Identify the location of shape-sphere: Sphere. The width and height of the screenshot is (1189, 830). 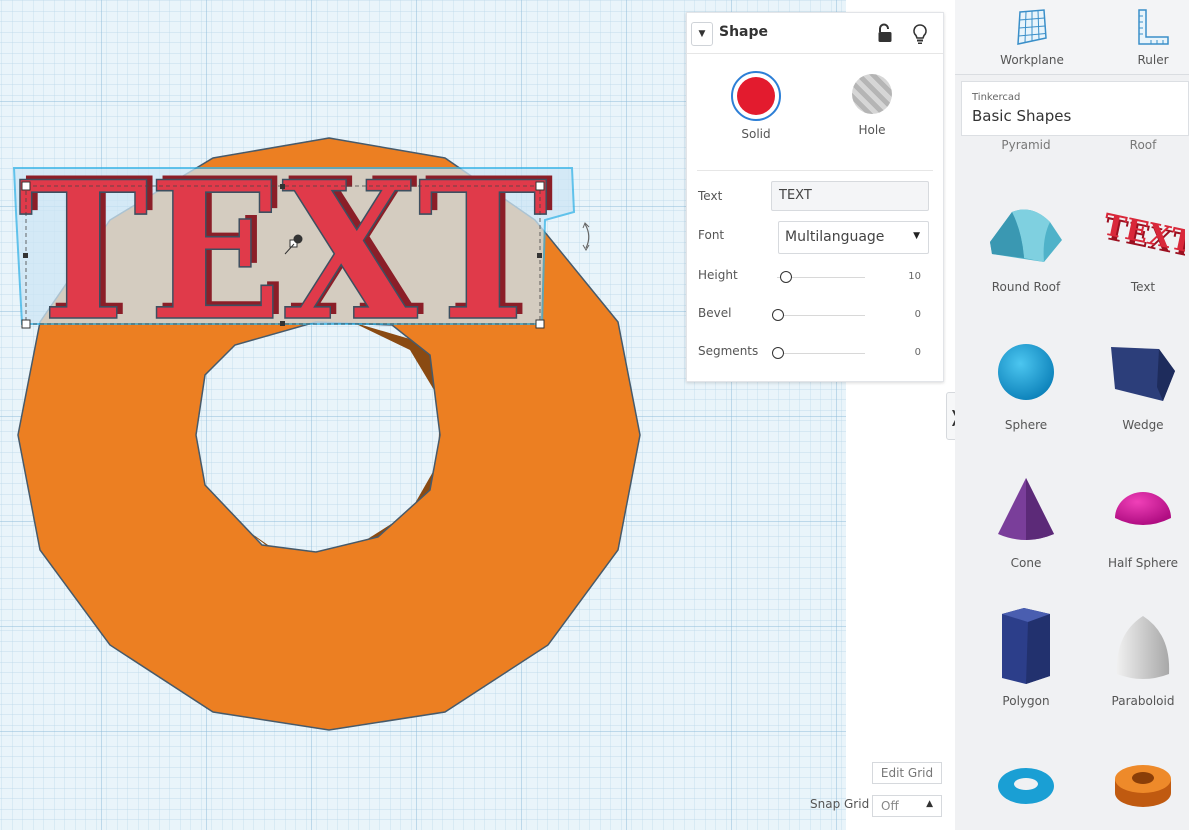
(1026, 380).